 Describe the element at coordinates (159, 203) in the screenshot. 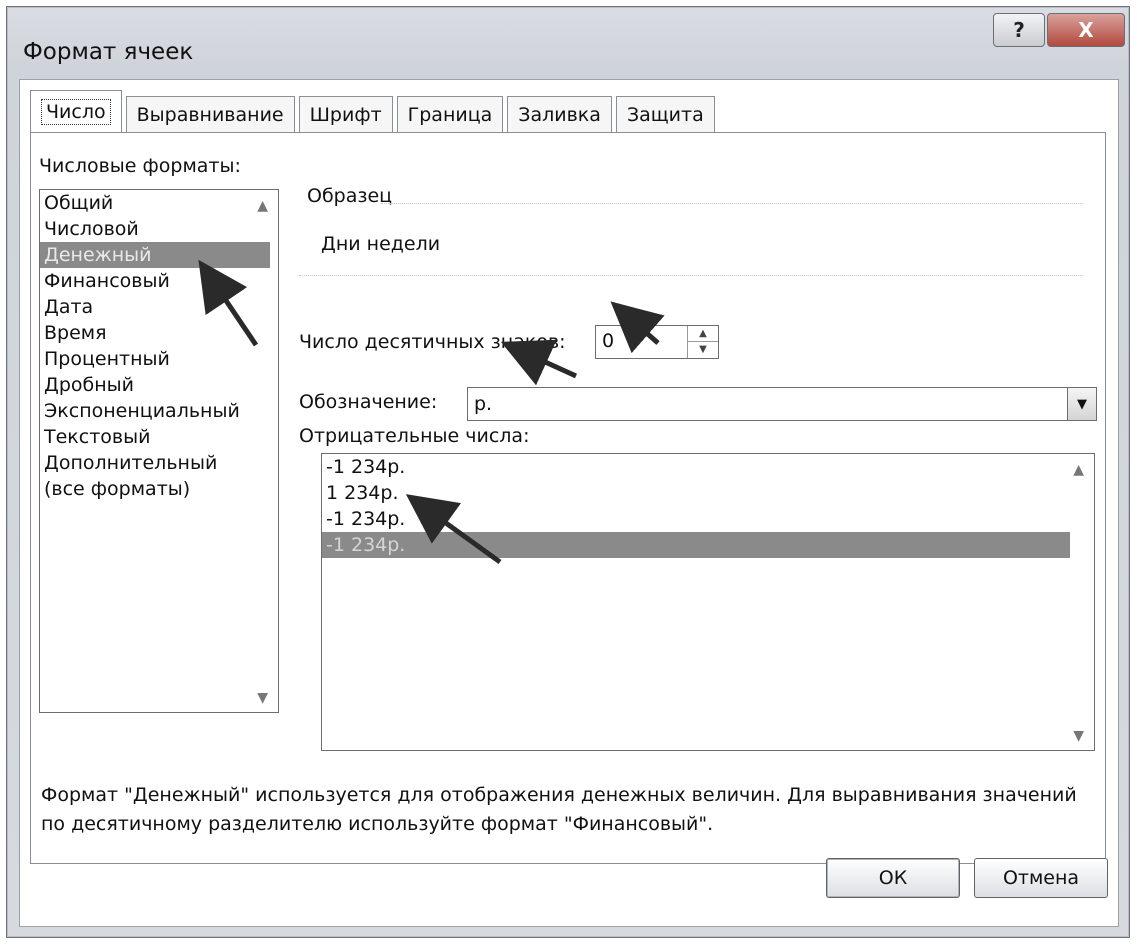

I see `list-item: Общий` at that location.